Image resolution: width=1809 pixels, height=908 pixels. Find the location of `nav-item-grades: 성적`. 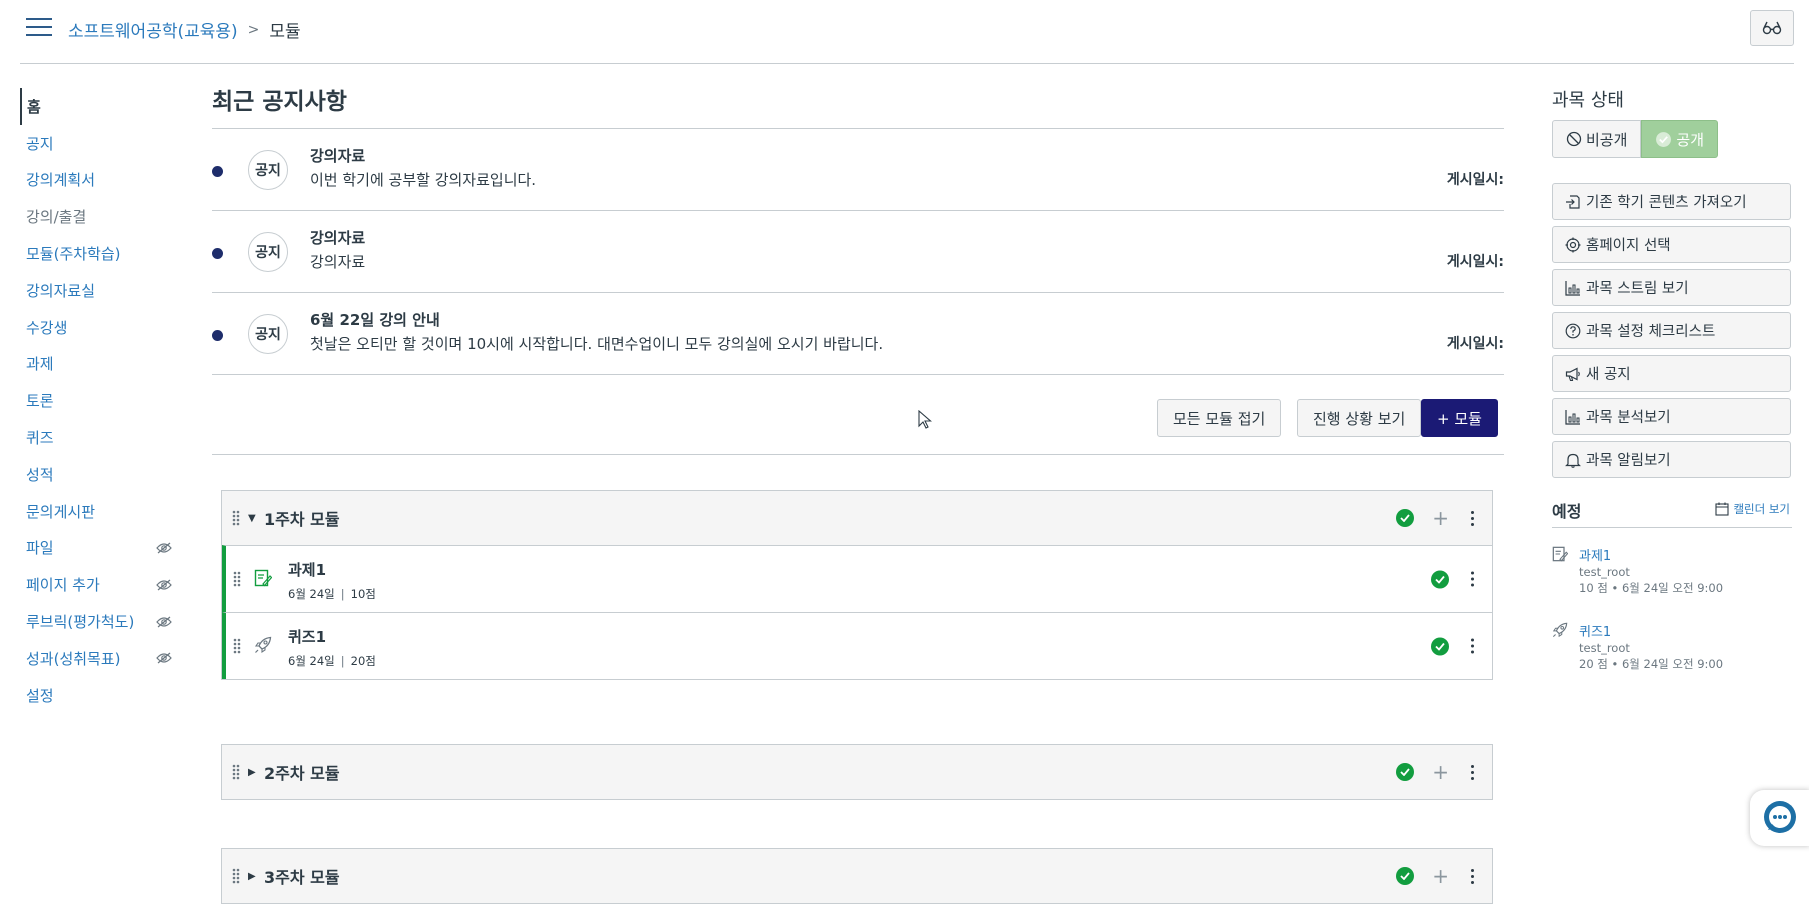

nav-item-grades: 성적 is located at coordinates (100, 474).